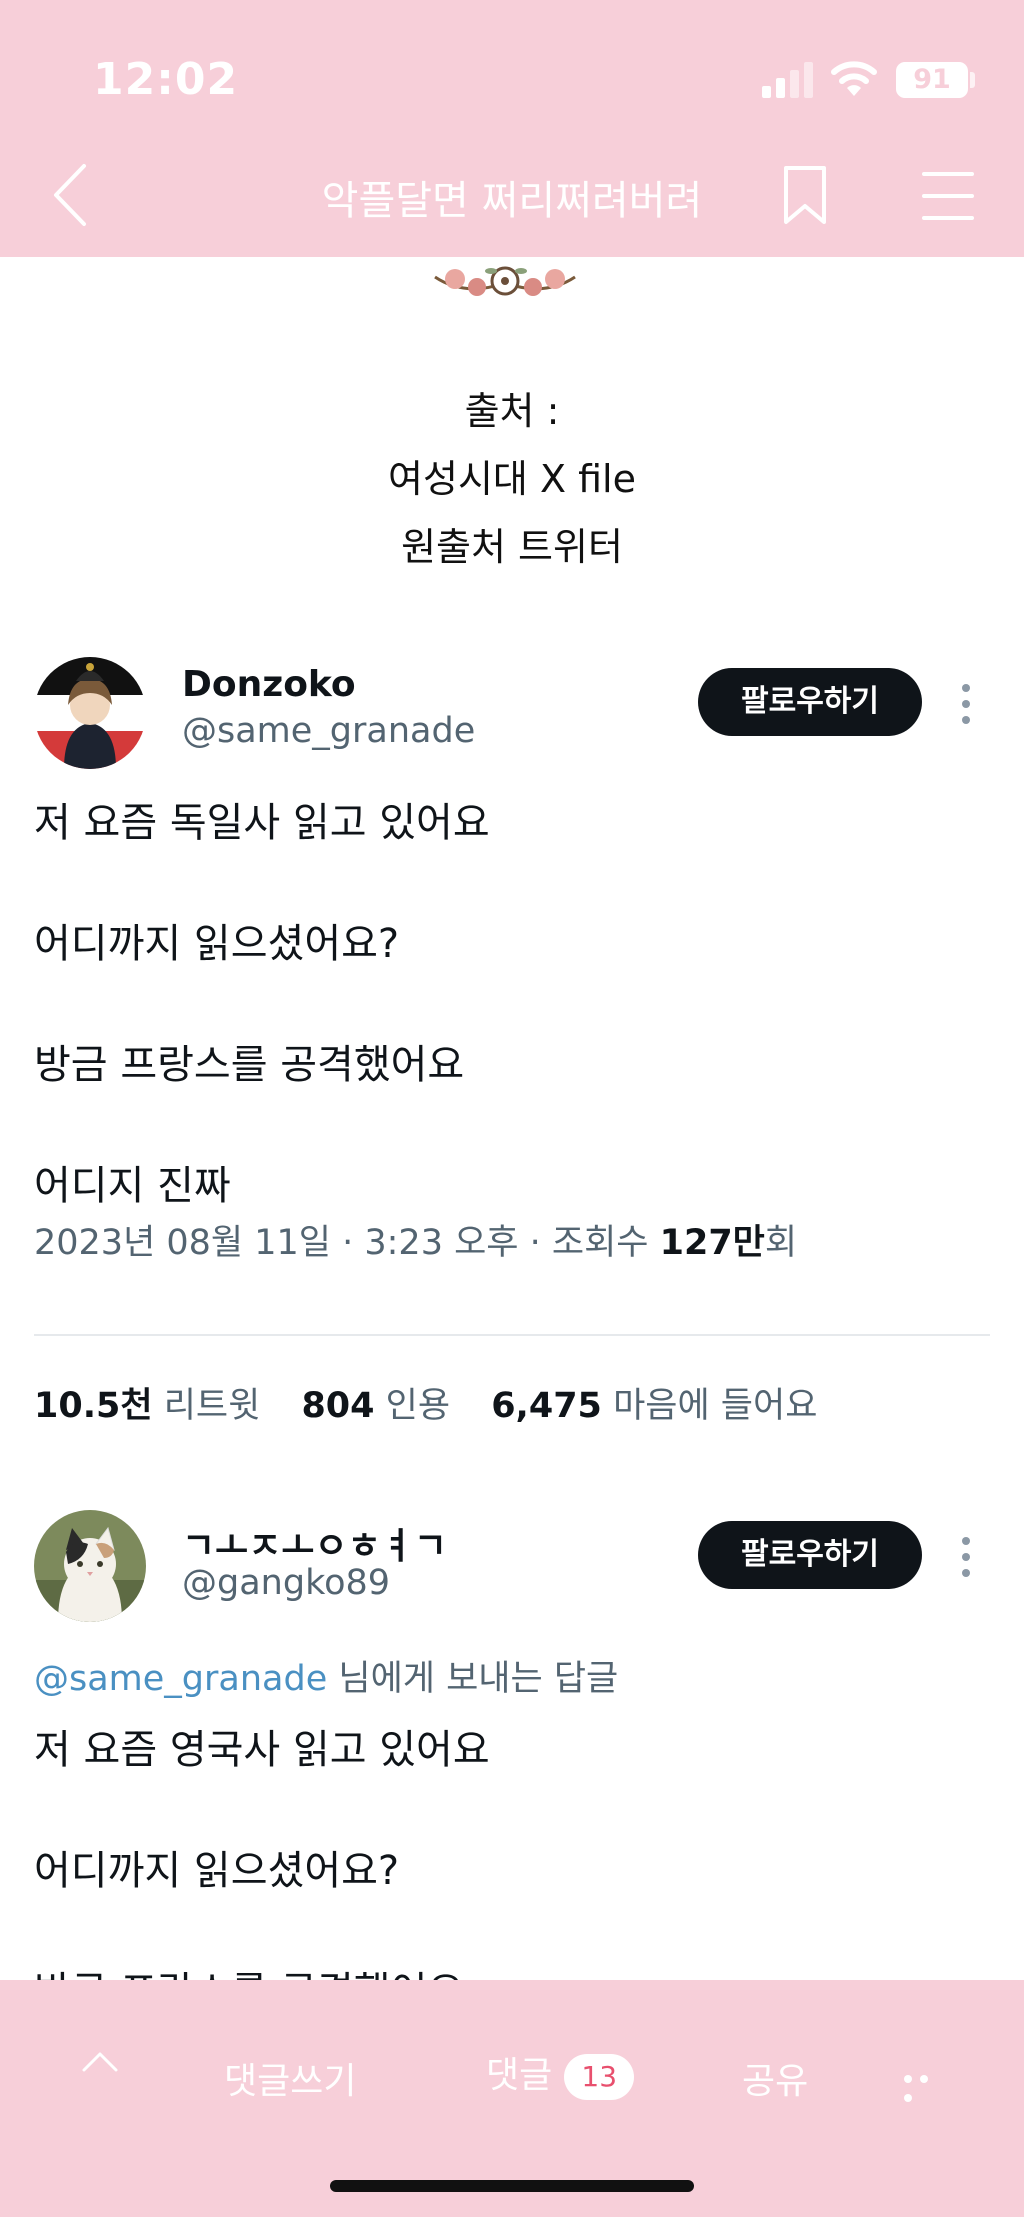  I want to click on divider, so click(512, 1335).